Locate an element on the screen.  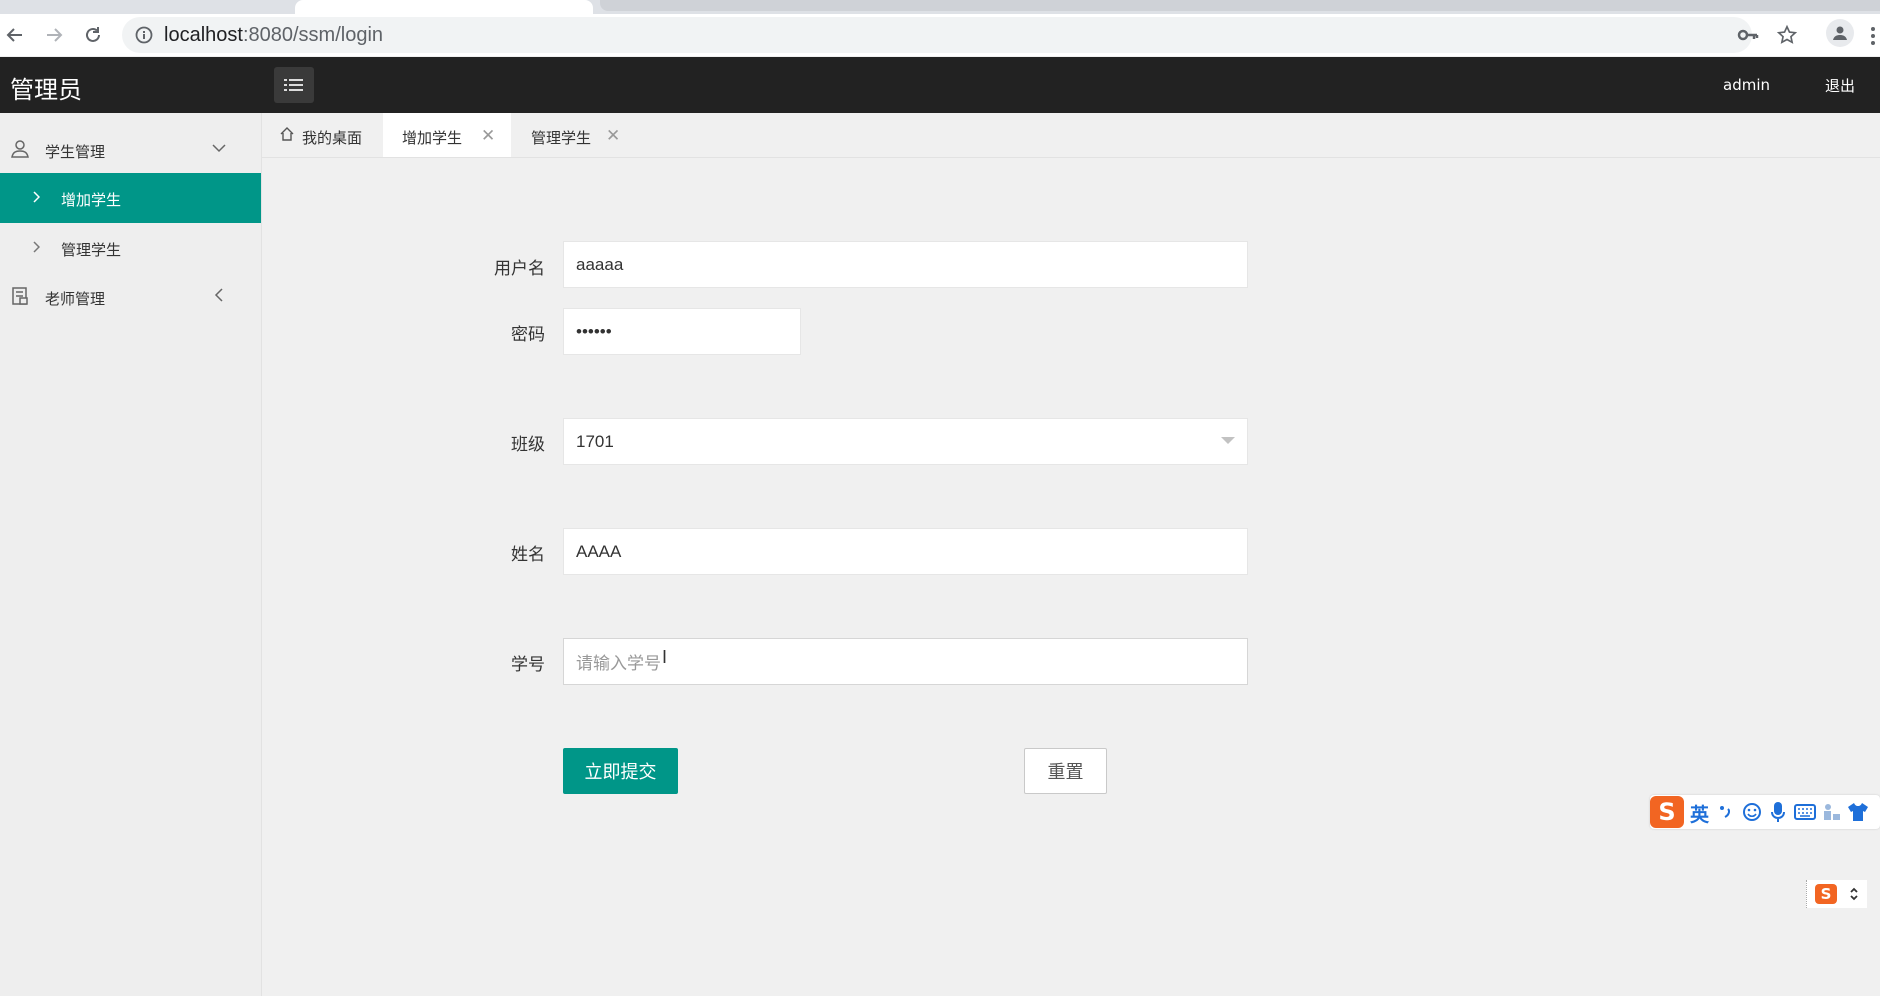
tab-label: 管理学生 is located at coordinates (561, 138).